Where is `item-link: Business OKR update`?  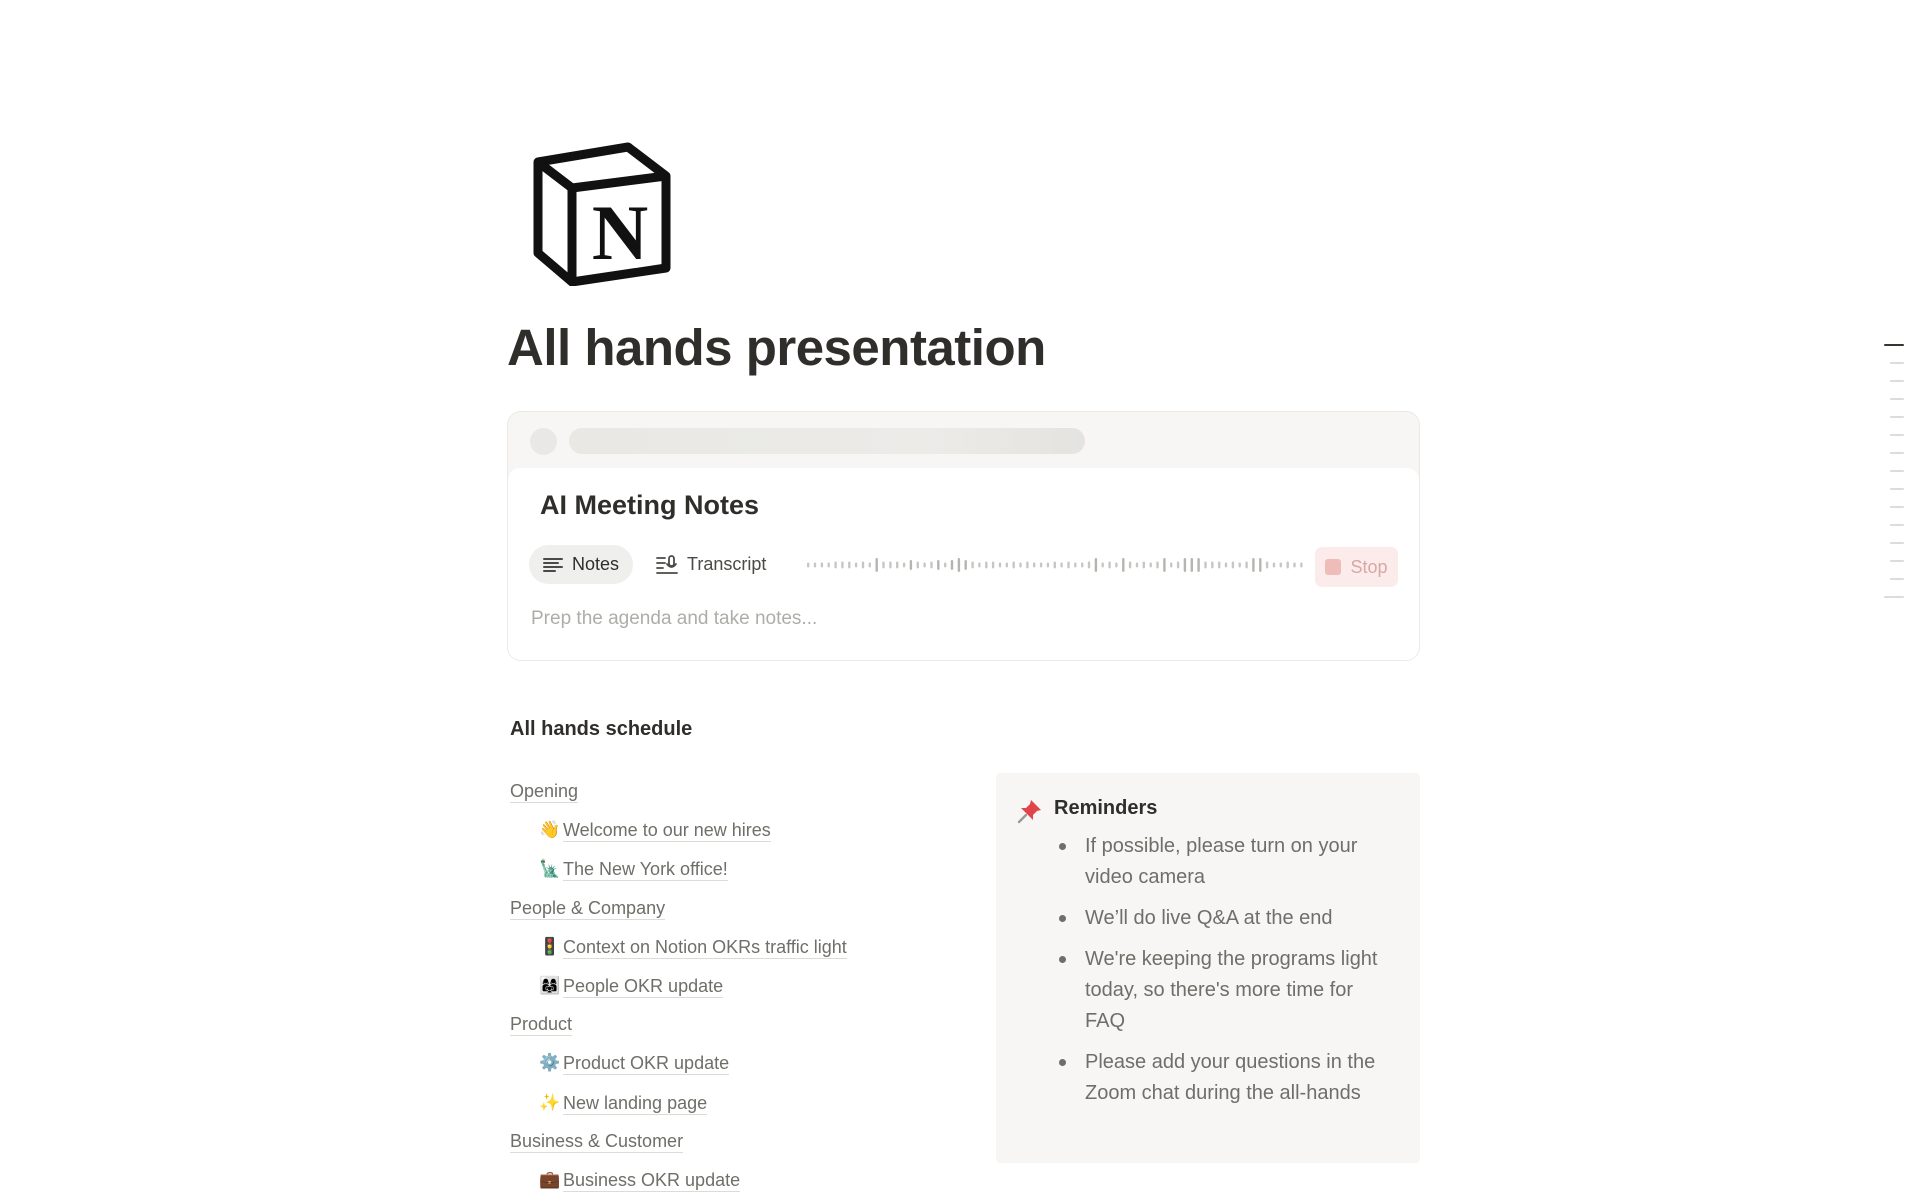 item-link: Business OKR update is located at coordinates (652, 1180).